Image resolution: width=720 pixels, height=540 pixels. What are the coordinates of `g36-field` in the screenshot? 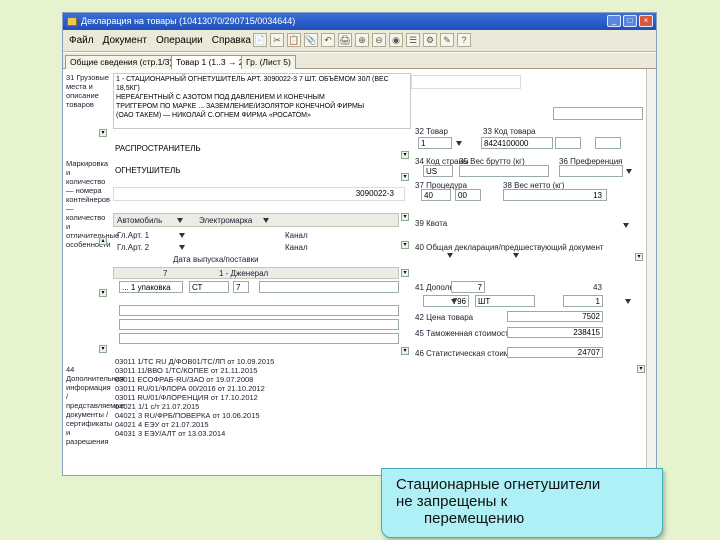 It's located at (591, 171).